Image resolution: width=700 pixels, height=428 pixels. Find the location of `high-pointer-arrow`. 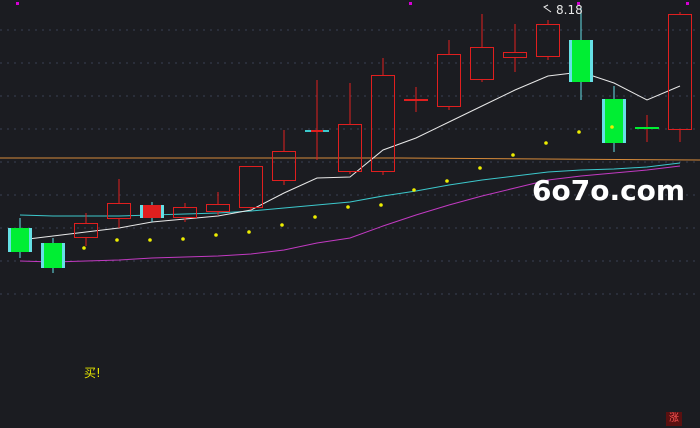

high-pointer-arrow is located at coordinates (547, 8).